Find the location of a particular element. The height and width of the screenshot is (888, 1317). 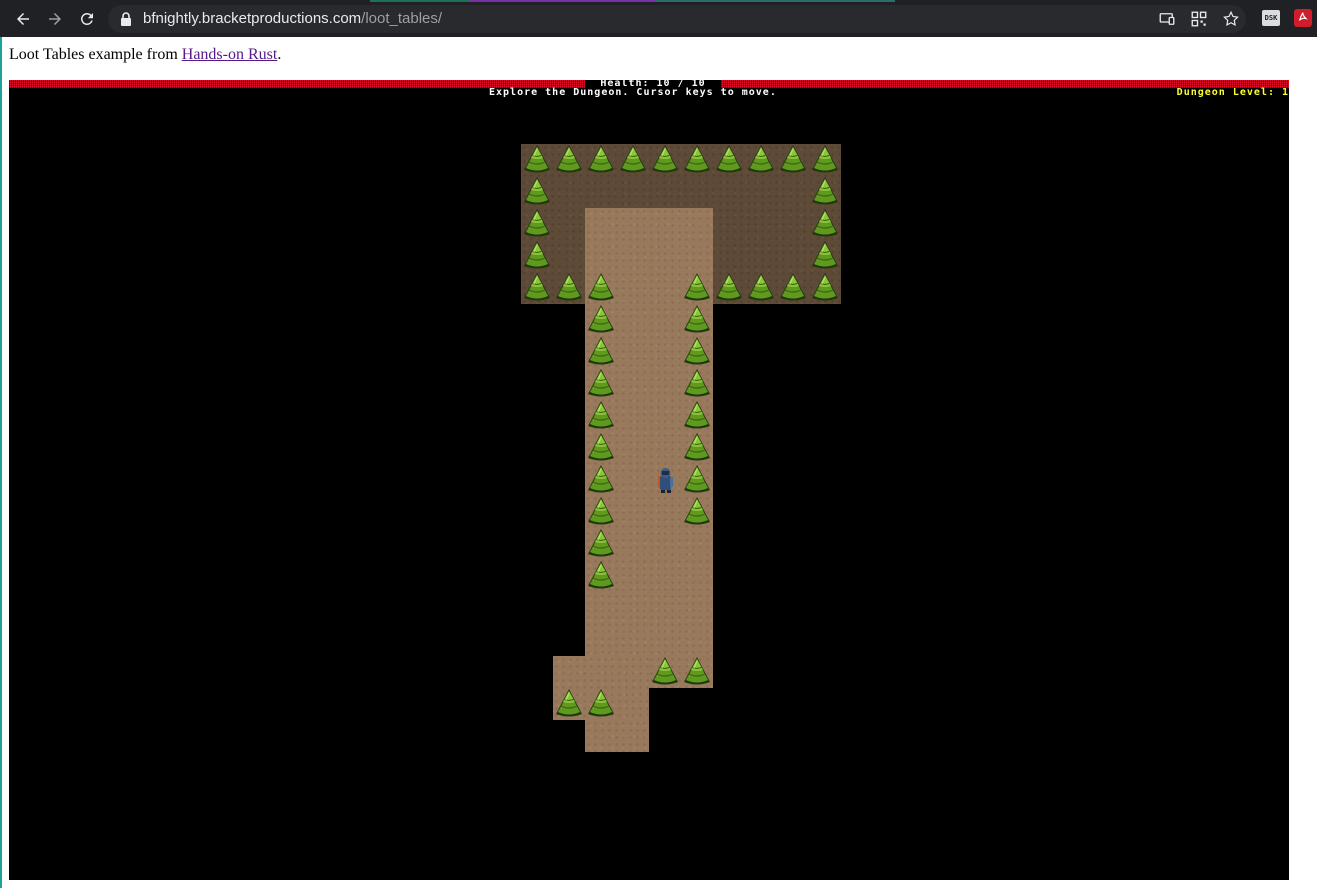

back-arrow-icon is located at coordinates (23, 19).